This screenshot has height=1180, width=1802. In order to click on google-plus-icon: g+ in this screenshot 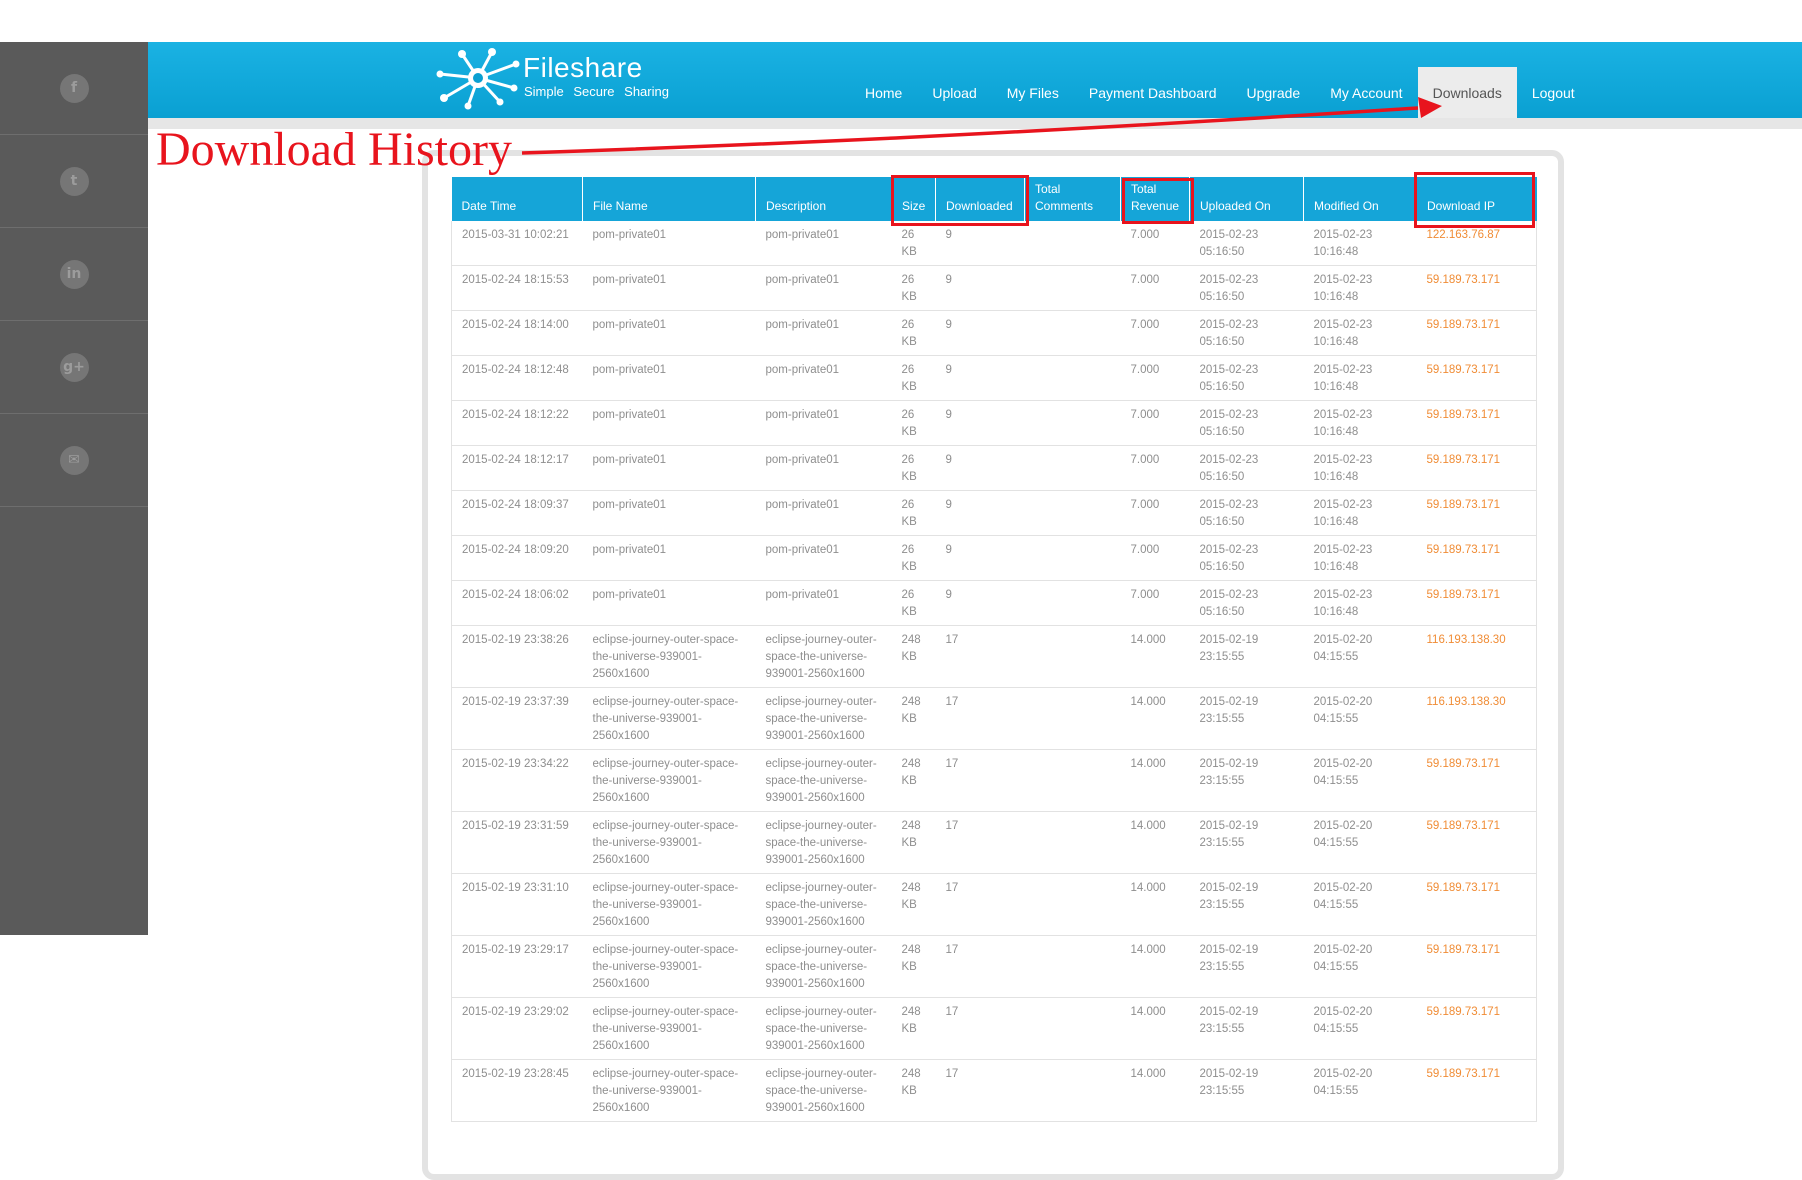, I will do `click(74, 367)`.